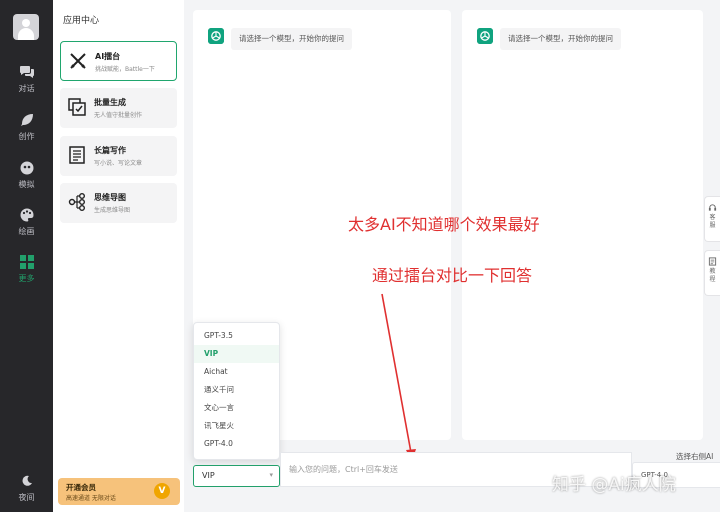  Describe the element at coordinates (26, 492) in the screenshot. I see `rail-item-night: 夜间` at that location.